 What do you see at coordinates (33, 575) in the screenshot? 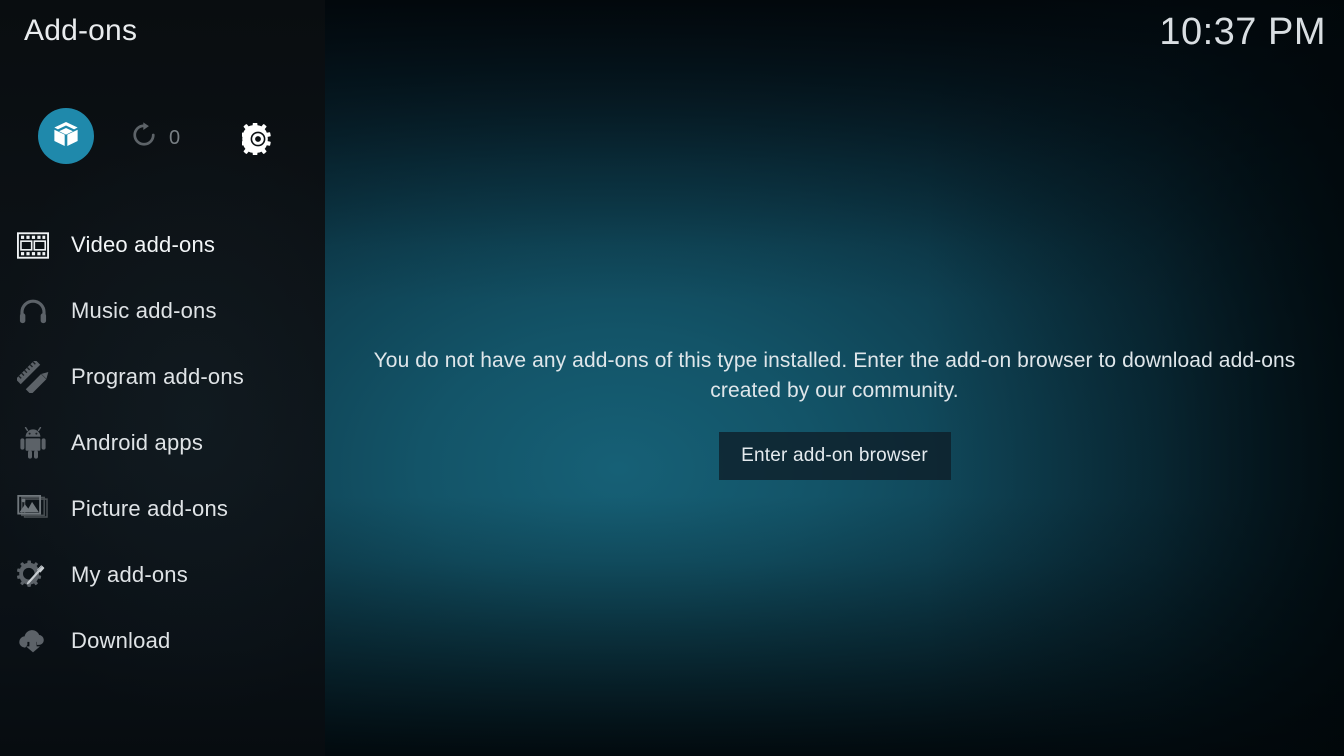
I see `gear-screwdriver-icon` at bounding box center [33, 575].